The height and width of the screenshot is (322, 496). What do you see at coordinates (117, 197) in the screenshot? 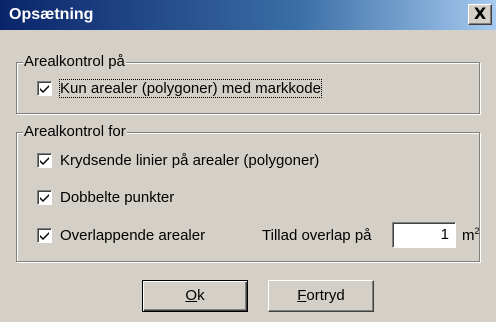
I see `checkbox-label: Dobbelte punkter` at bounding box center [117, 197].